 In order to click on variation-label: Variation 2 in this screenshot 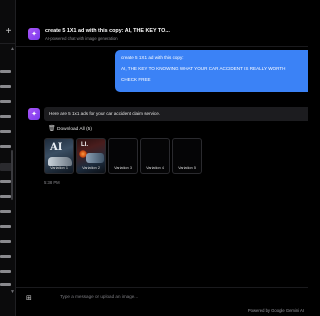, I will do `click(91, 168)`.